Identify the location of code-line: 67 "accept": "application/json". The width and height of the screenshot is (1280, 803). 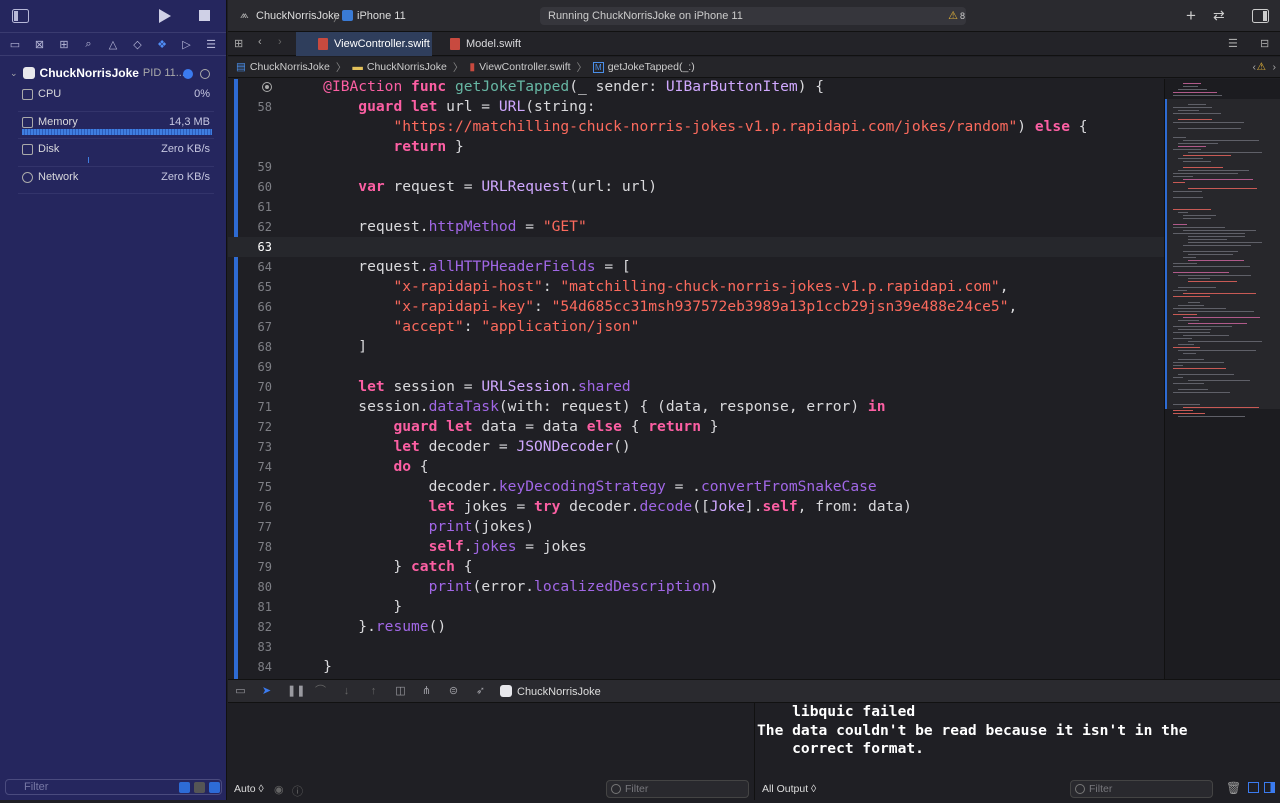
(448, 326).